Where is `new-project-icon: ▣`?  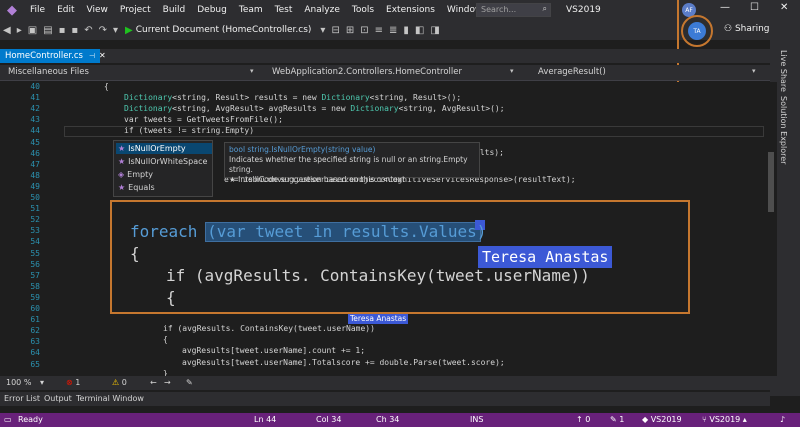
new-project-icon: ▣ is located at coordinates (32, 30).